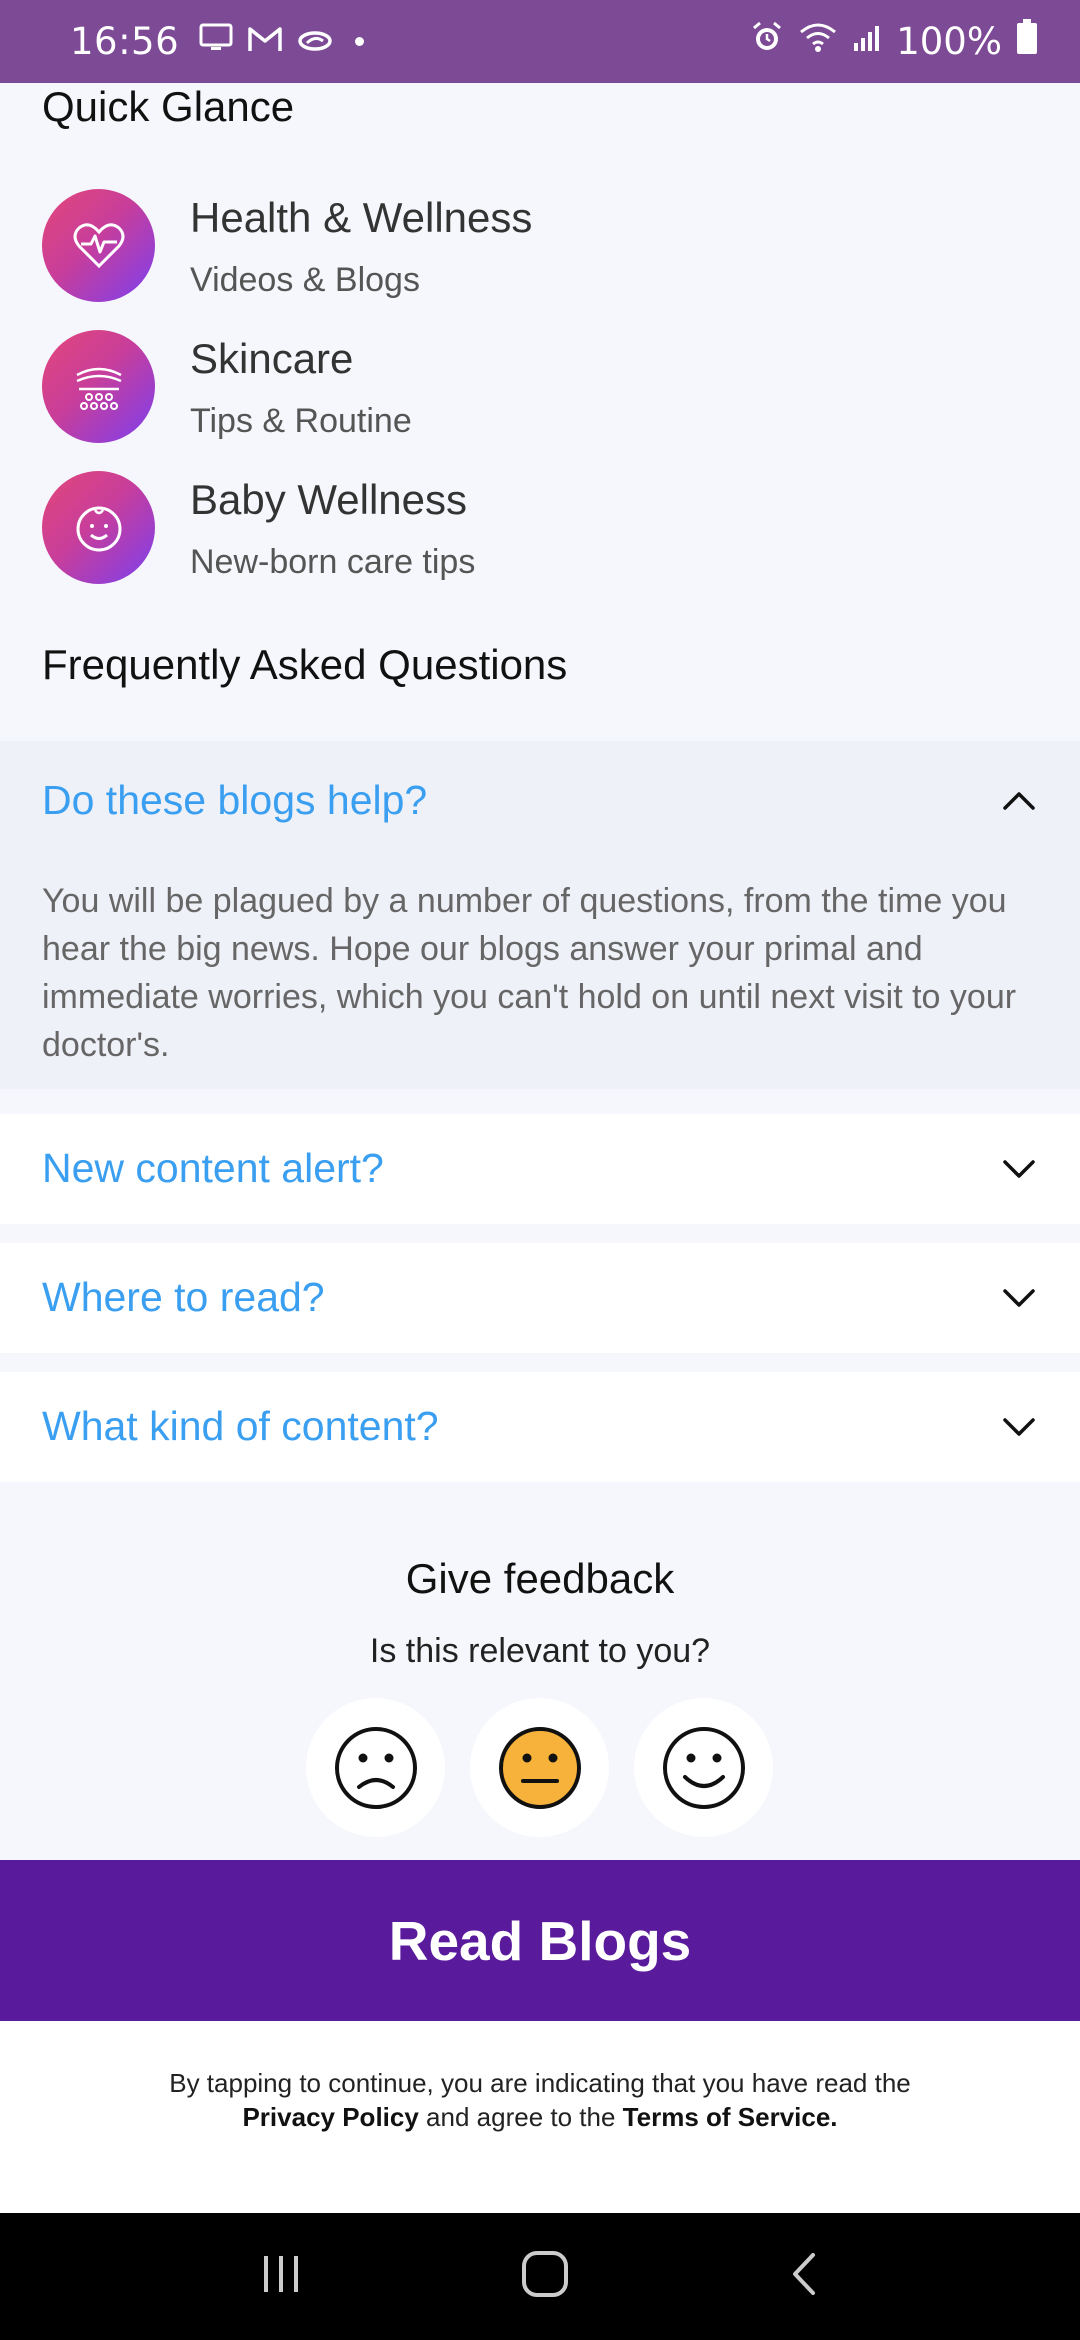  Describe the element at coordinates (330, 2117) in the screenshot. I see `privacy-policy-link: Privacy Policy` at that location.